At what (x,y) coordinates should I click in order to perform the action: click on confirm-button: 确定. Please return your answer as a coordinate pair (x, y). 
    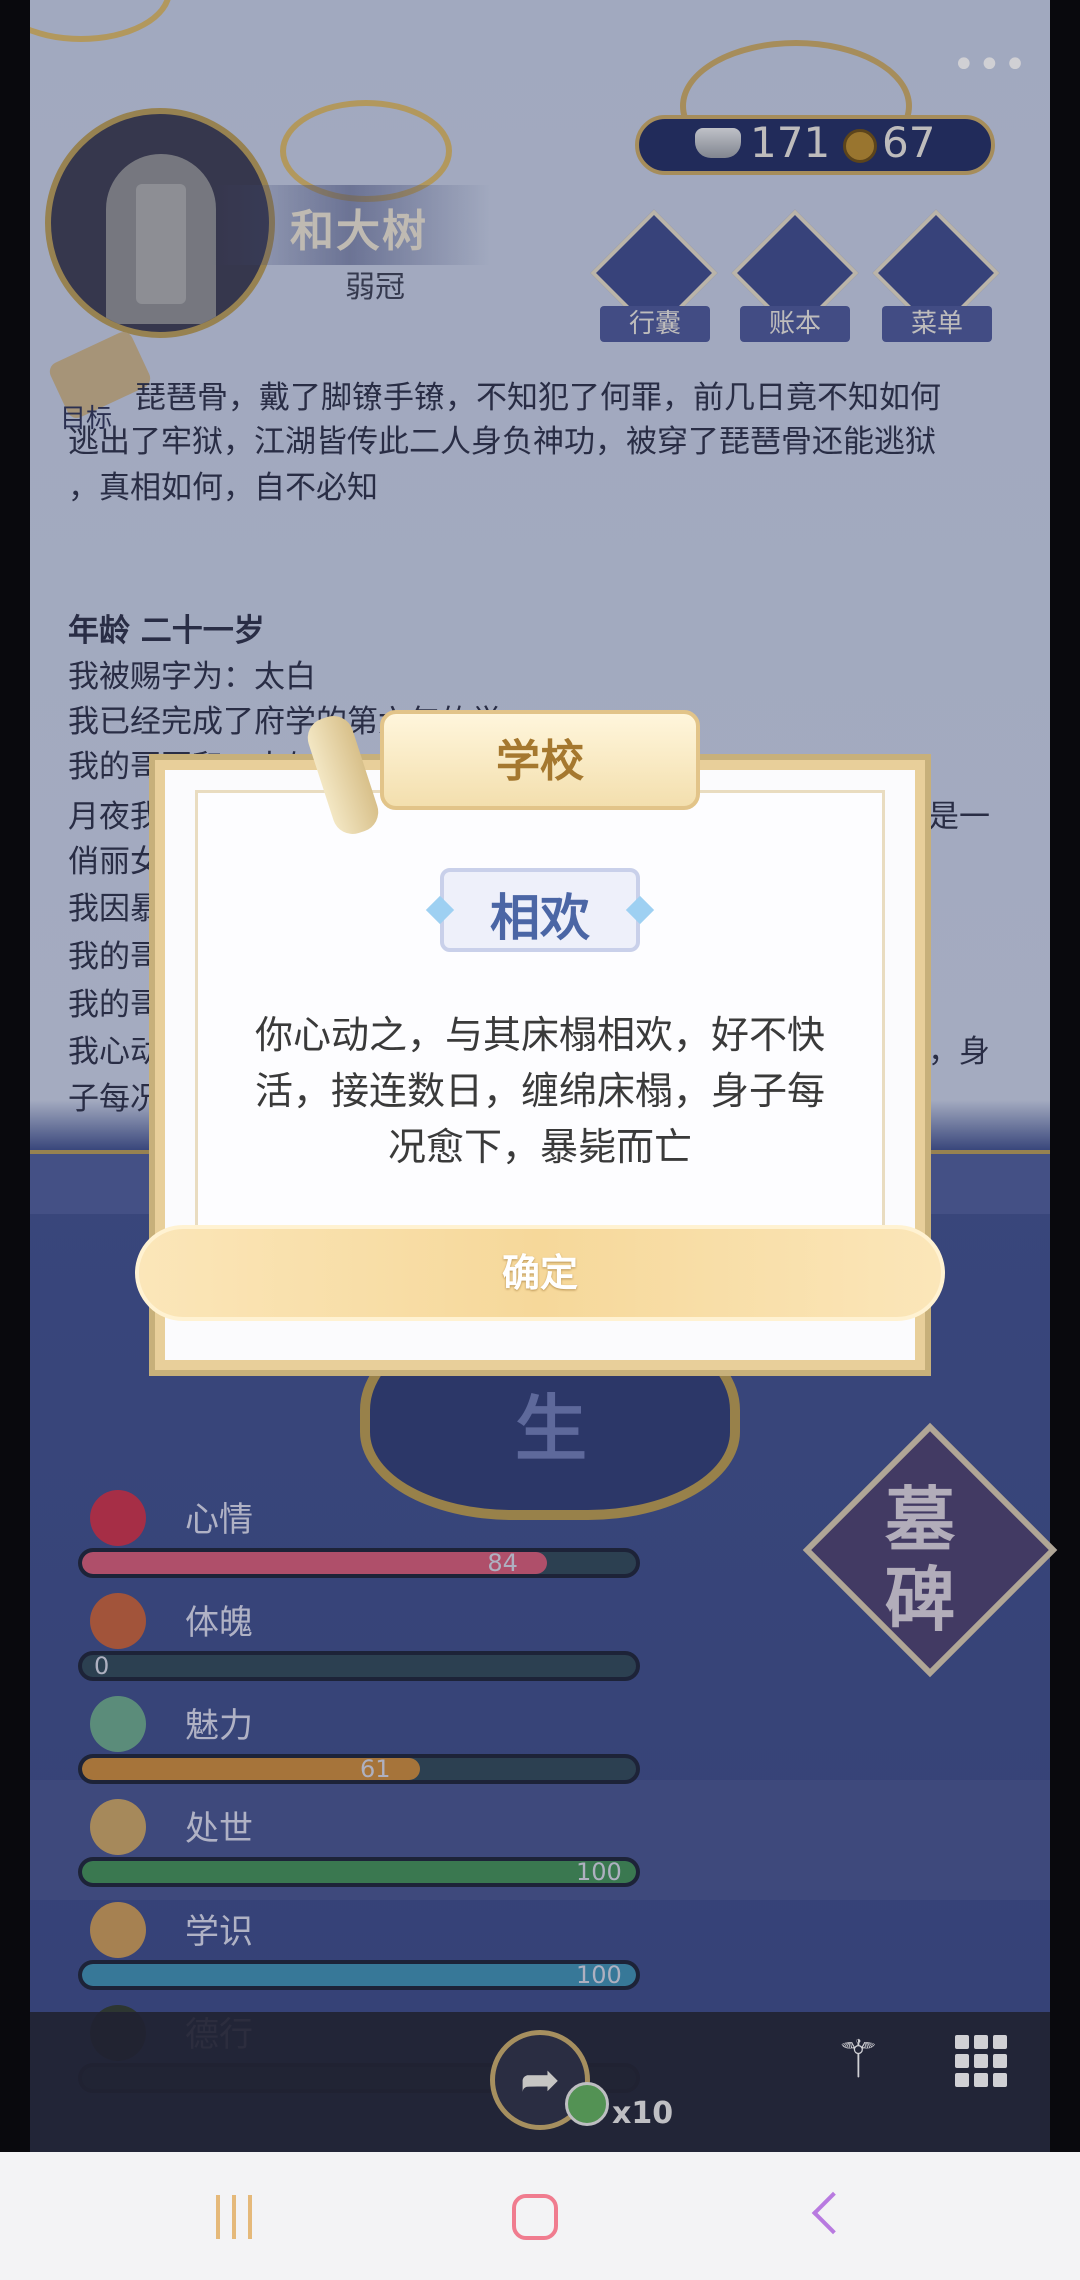
    Looking at the image, I should click on (540, 1273).